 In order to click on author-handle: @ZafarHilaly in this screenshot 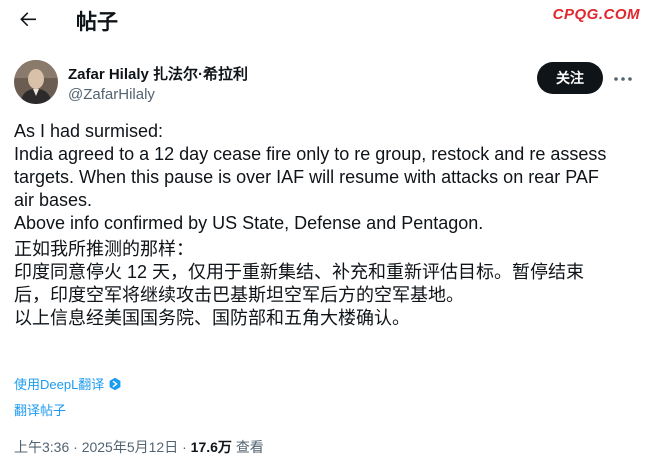, I will do `click(111, 94)`.